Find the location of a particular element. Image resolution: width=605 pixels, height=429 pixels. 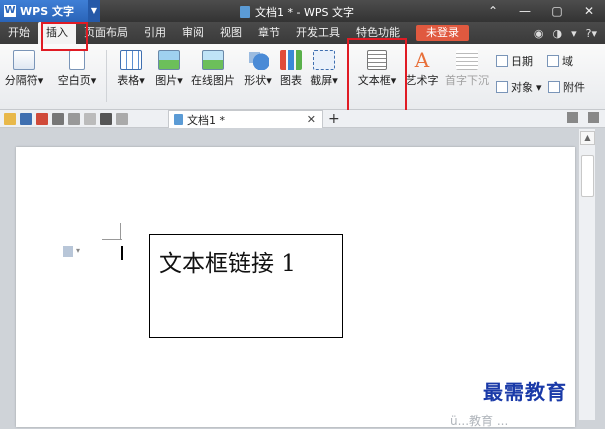

textbox-text: 文本框链接 1 is located at coordinates (227, 264).